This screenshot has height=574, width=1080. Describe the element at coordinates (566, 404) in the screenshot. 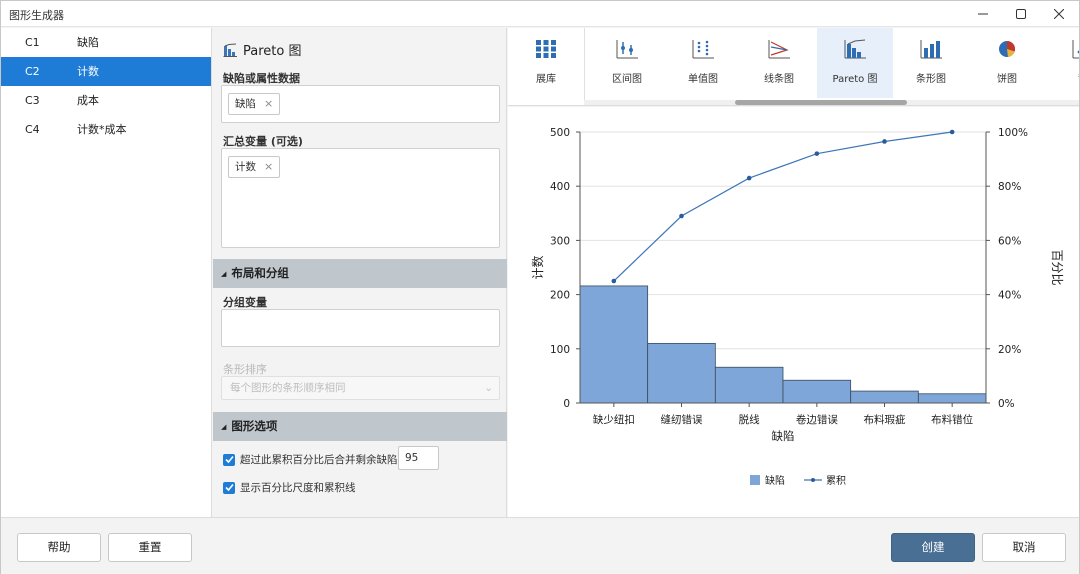

I see `y-tick-label: 0` at that location.